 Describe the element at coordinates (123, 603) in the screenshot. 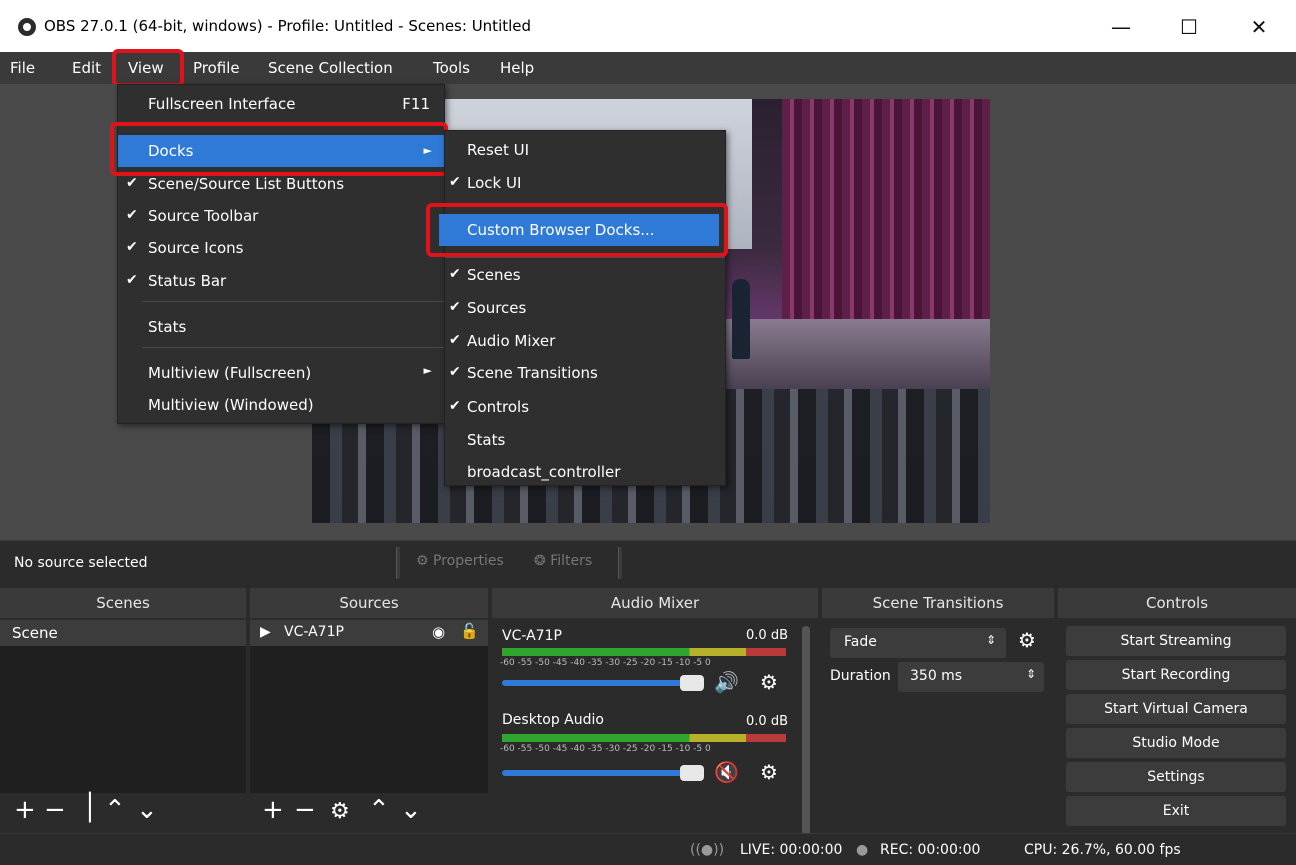

I see `scenes-dock-title: Scenes` at that location.